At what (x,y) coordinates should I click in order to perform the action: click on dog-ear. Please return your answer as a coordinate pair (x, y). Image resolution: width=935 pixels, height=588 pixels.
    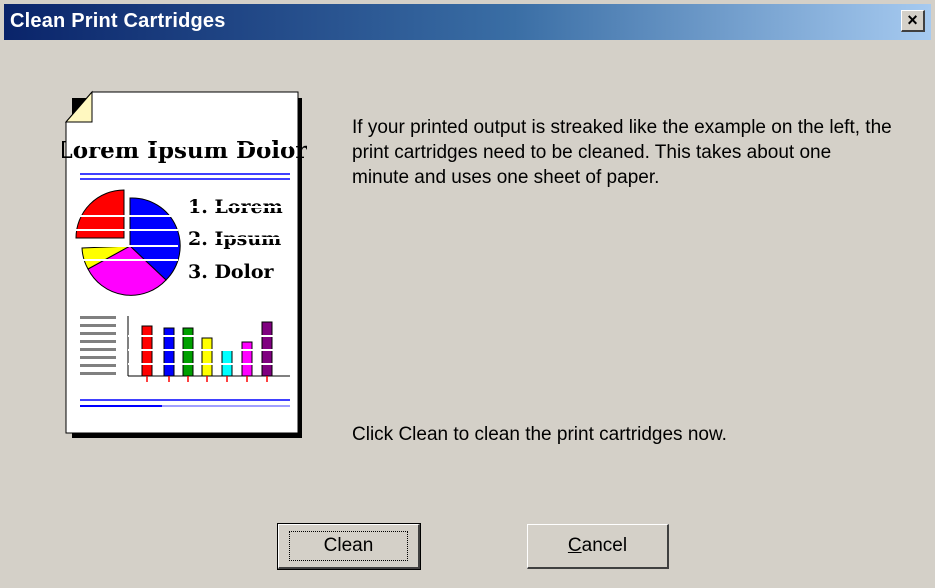
    Looking at the image, I should click on (78, 106).